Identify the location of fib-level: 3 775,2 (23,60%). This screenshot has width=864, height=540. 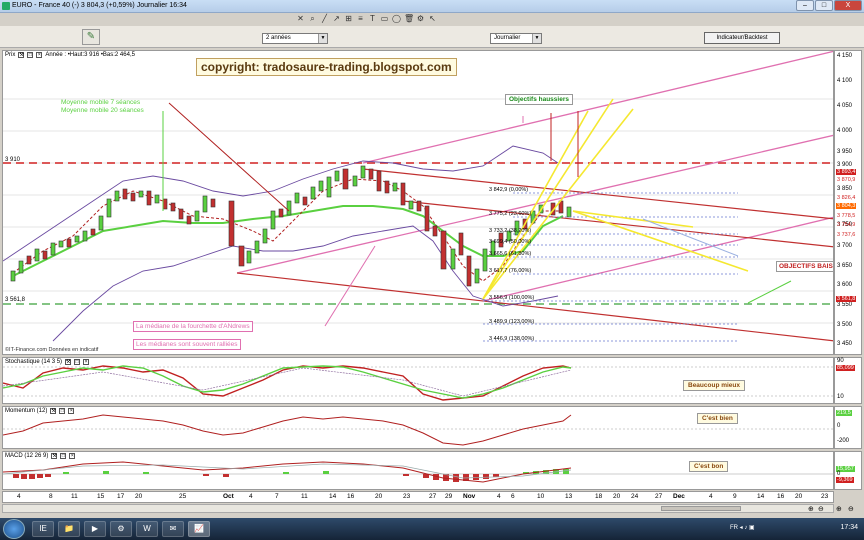
(510, 214).